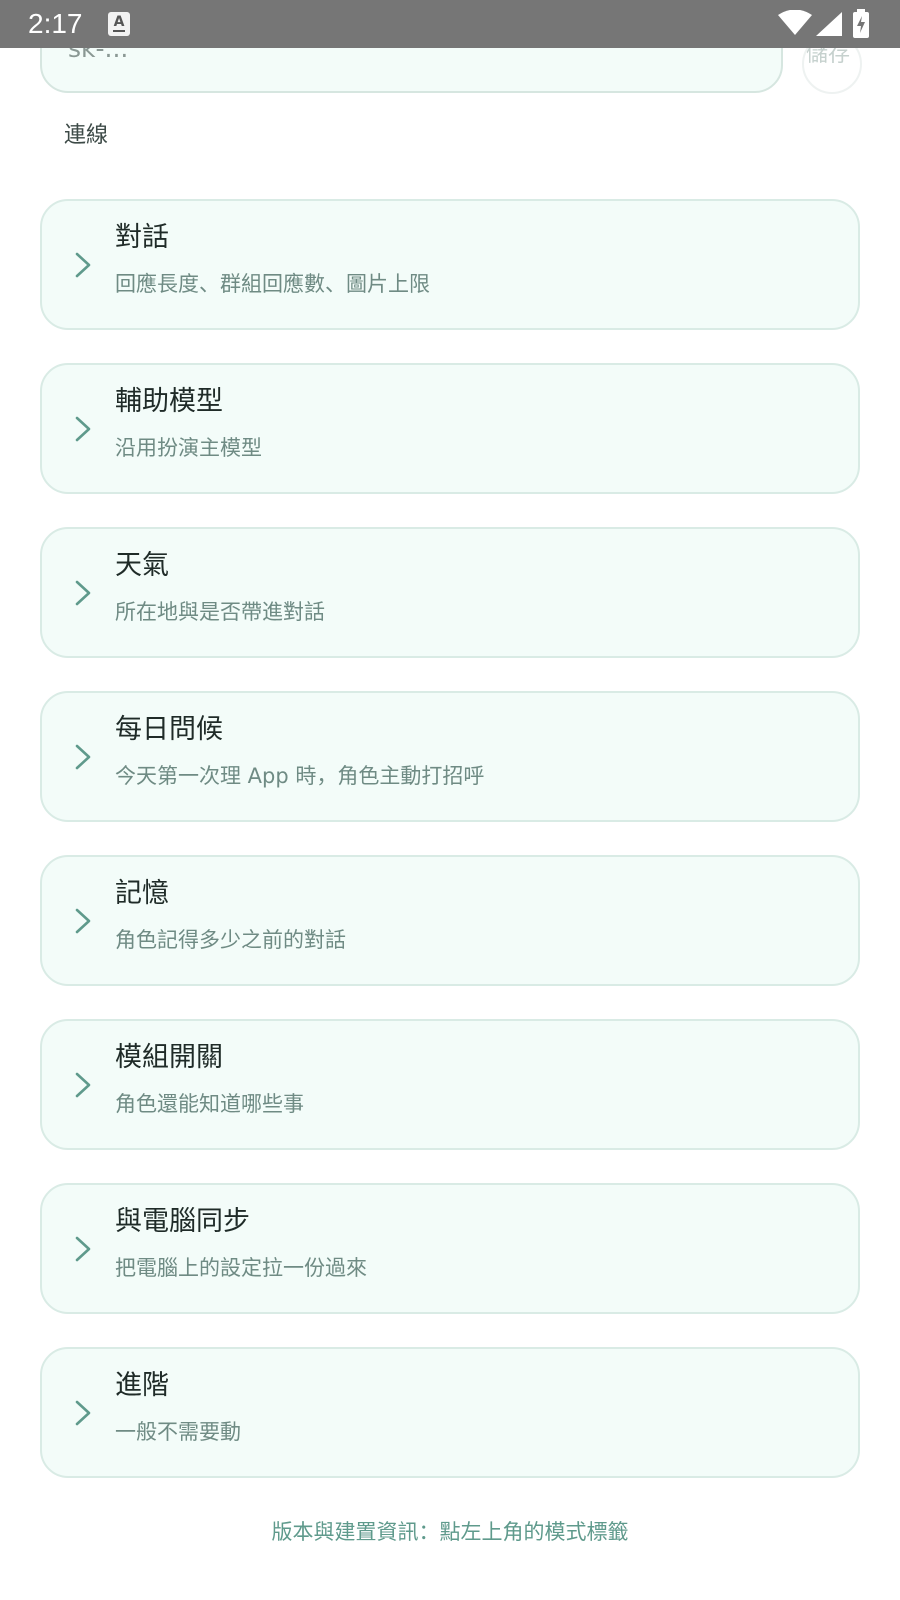 The width and height of the screenshot is (900, 1600). Describe the element at coordinates (450, 1532) in the screenshot. I see `version-info-note: 版本與建置資訊：點左上角的模式標籤` at that location.